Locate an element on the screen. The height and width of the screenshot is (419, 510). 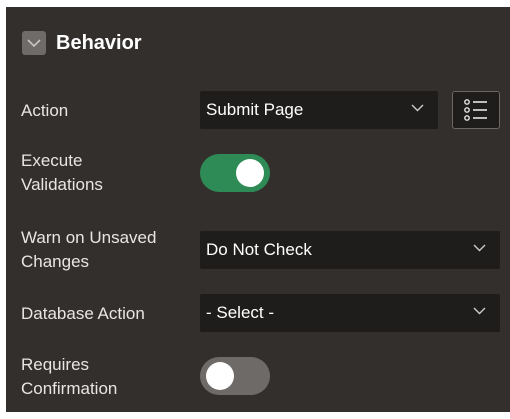
execute-validations-row: Execute Validations is located at coordinates (258, 175).